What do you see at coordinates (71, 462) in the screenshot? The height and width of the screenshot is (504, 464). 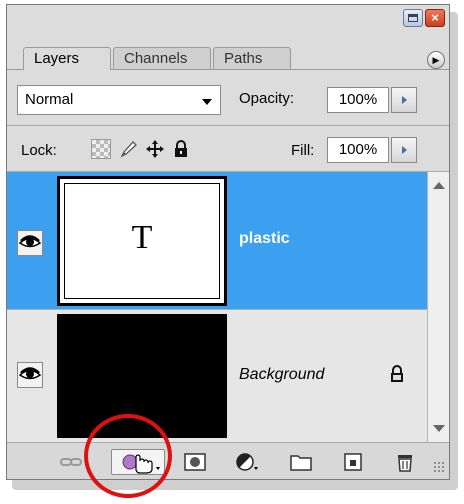 I see `link-icon` at bounding box center [71, 462].